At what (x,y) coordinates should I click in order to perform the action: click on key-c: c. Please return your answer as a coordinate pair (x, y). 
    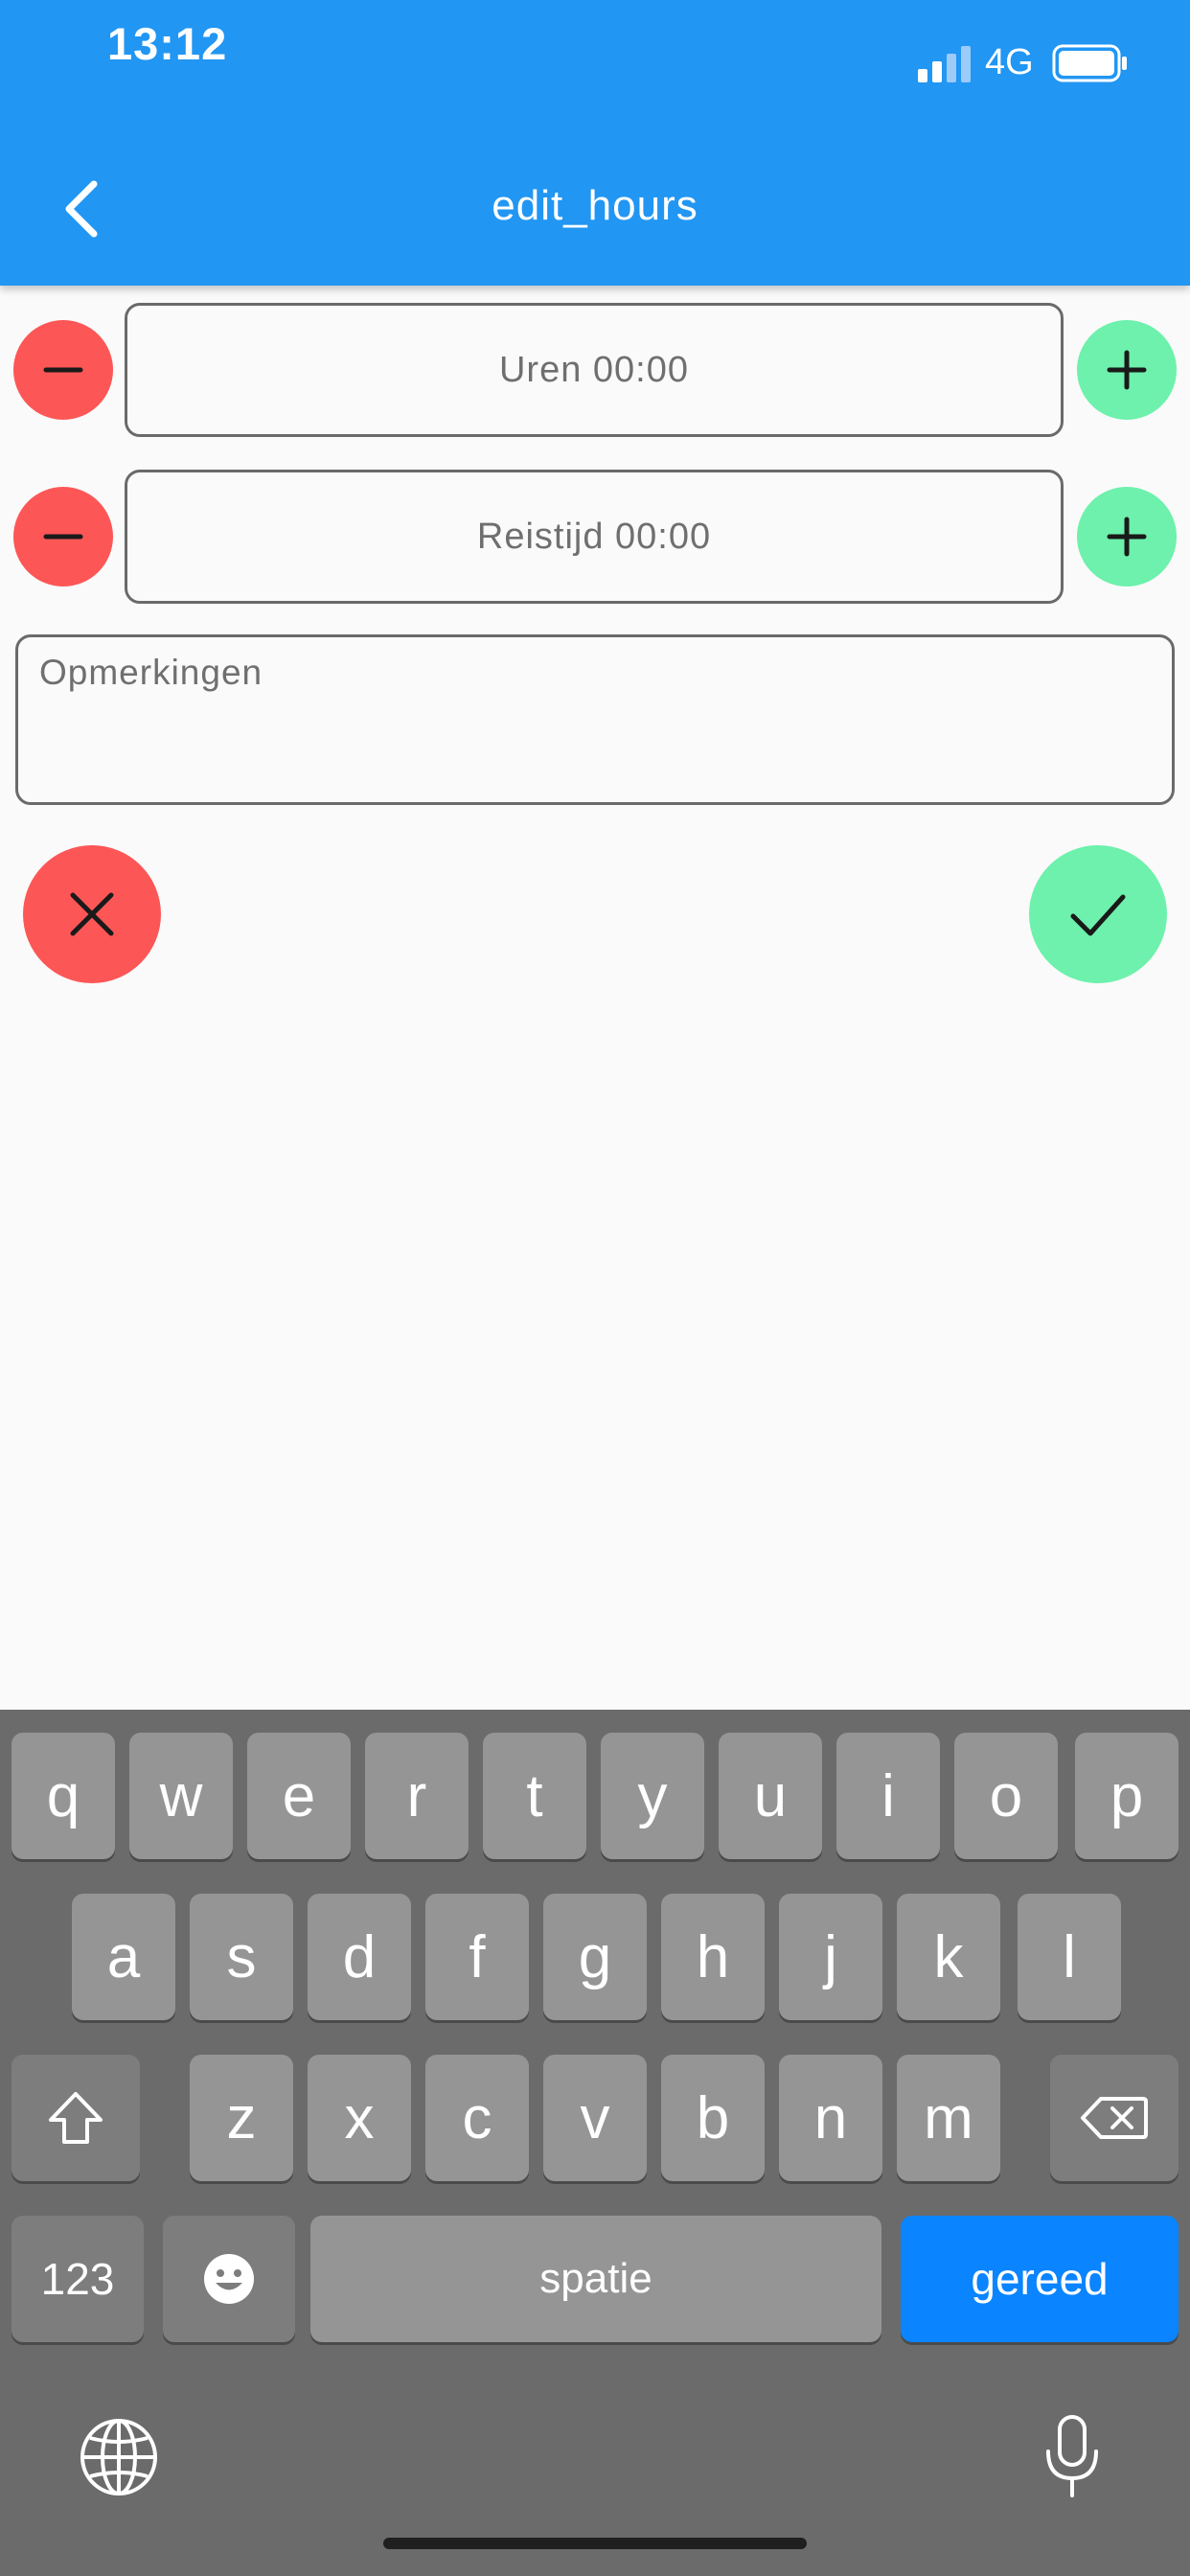
    Looking at the image, I should click on (477, 2118).